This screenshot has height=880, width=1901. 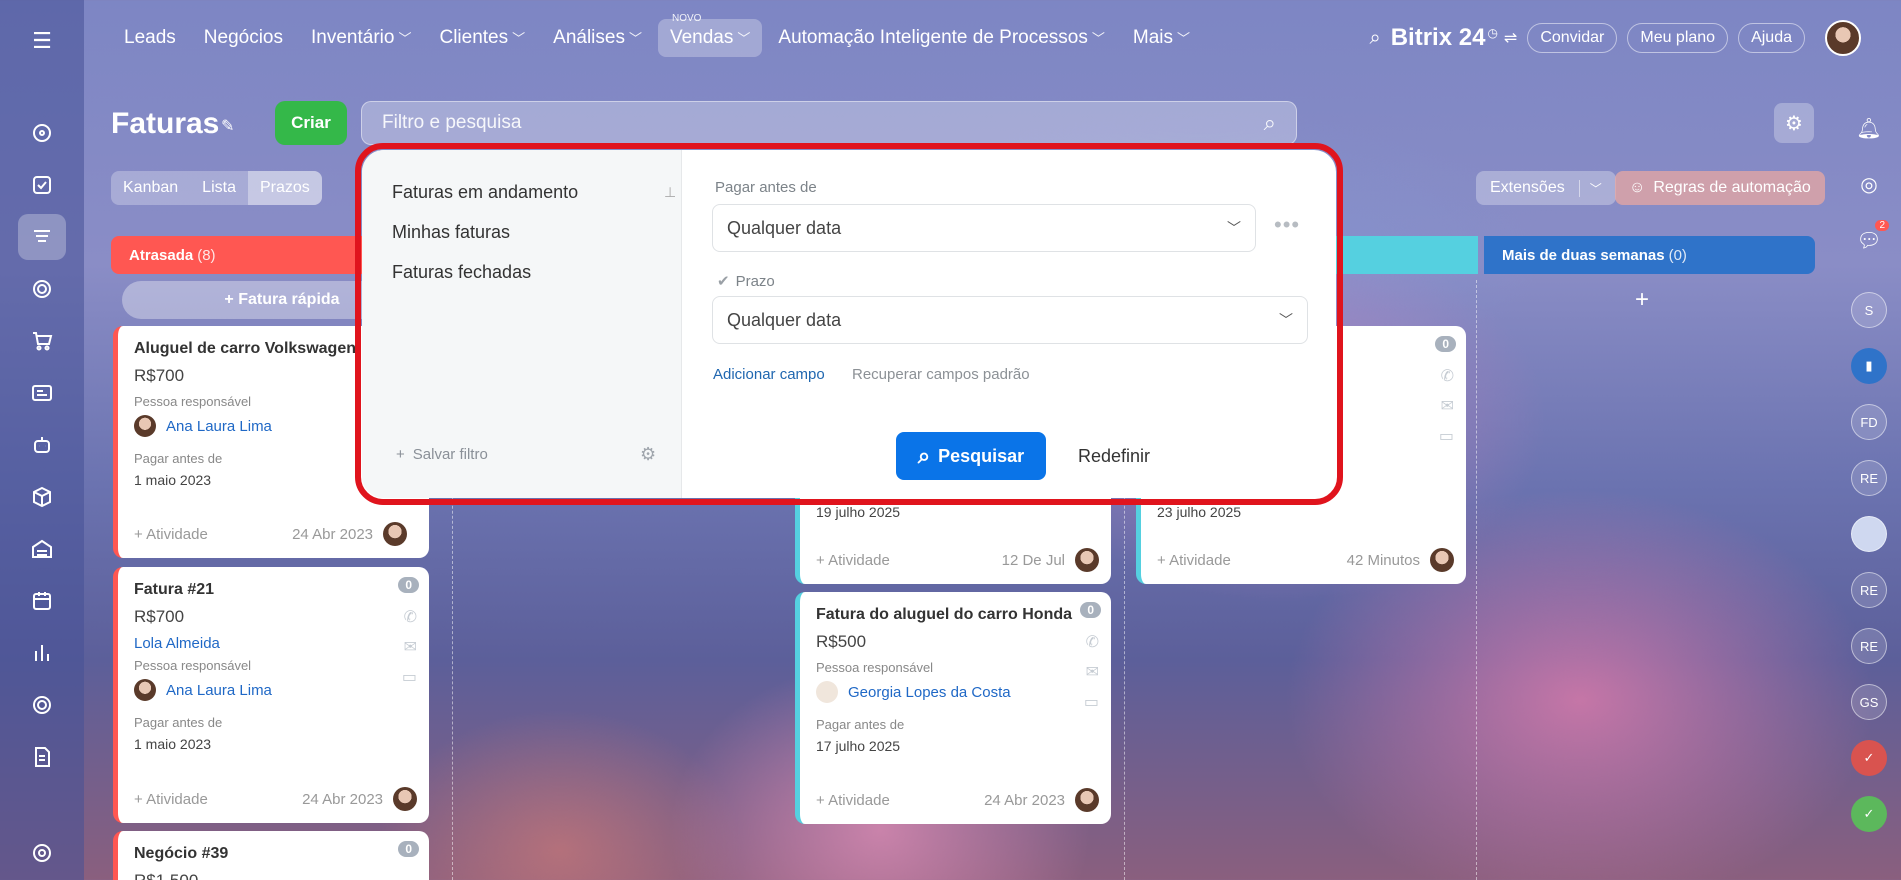 I want to click on sites-icon, so click(x=42, y=393).